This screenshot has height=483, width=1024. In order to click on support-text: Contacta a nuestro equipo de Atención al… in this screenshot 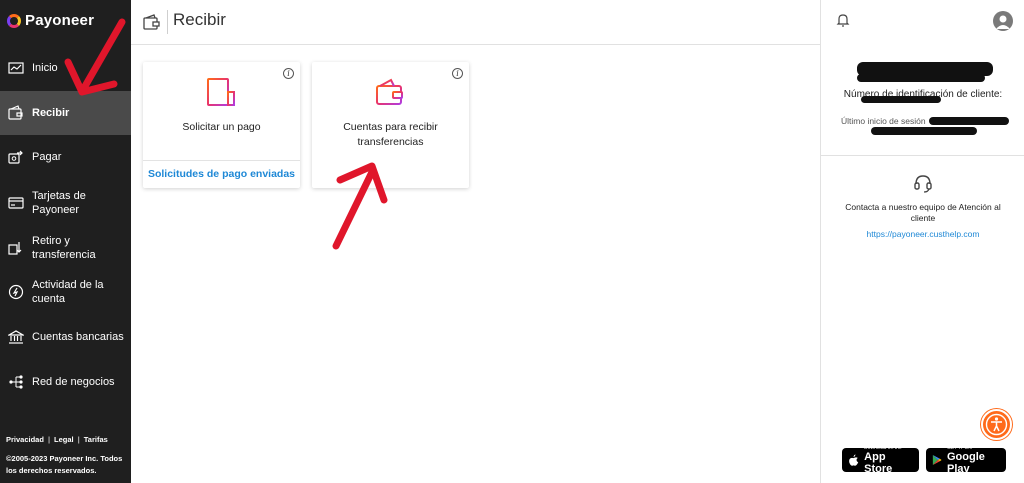, I will do `click(923, 212)`.